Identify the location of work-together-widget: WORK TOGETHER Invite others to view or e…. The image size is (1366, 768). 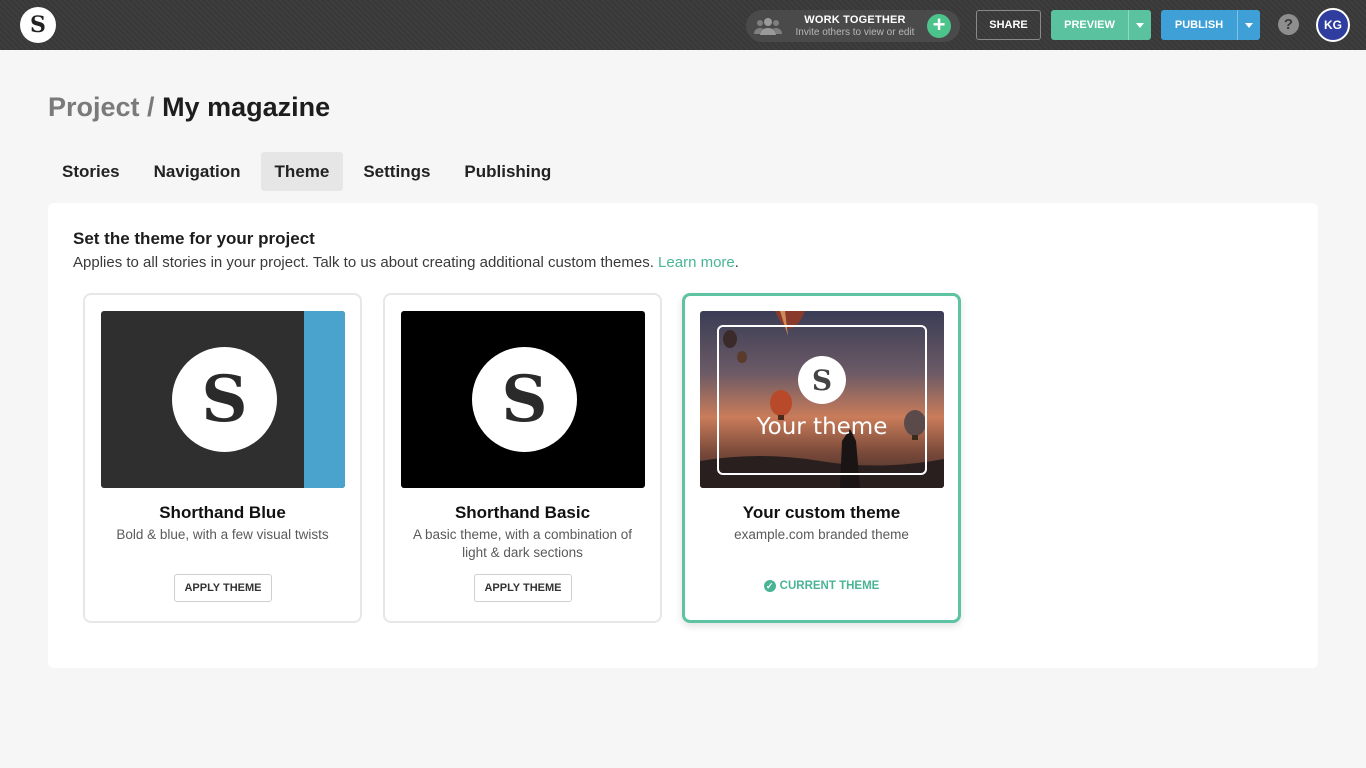
(853, 26).